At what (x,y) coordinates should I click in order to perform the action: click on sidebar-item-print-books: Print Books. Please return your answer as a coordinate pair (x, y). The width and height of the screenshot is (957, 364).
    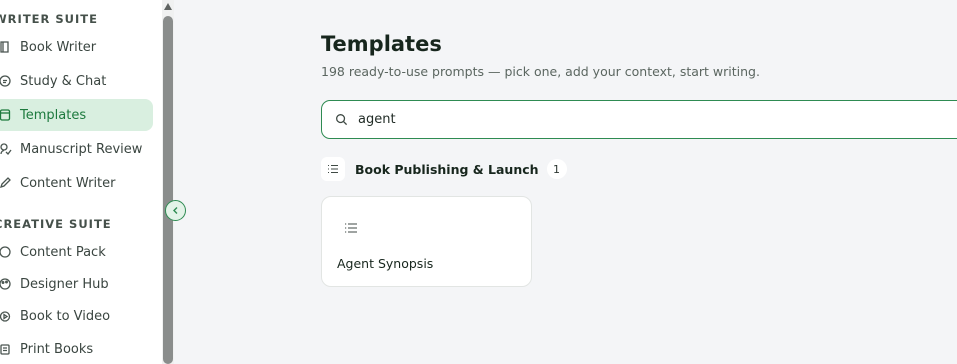
    Looking at the image, I should click on (76, 348).